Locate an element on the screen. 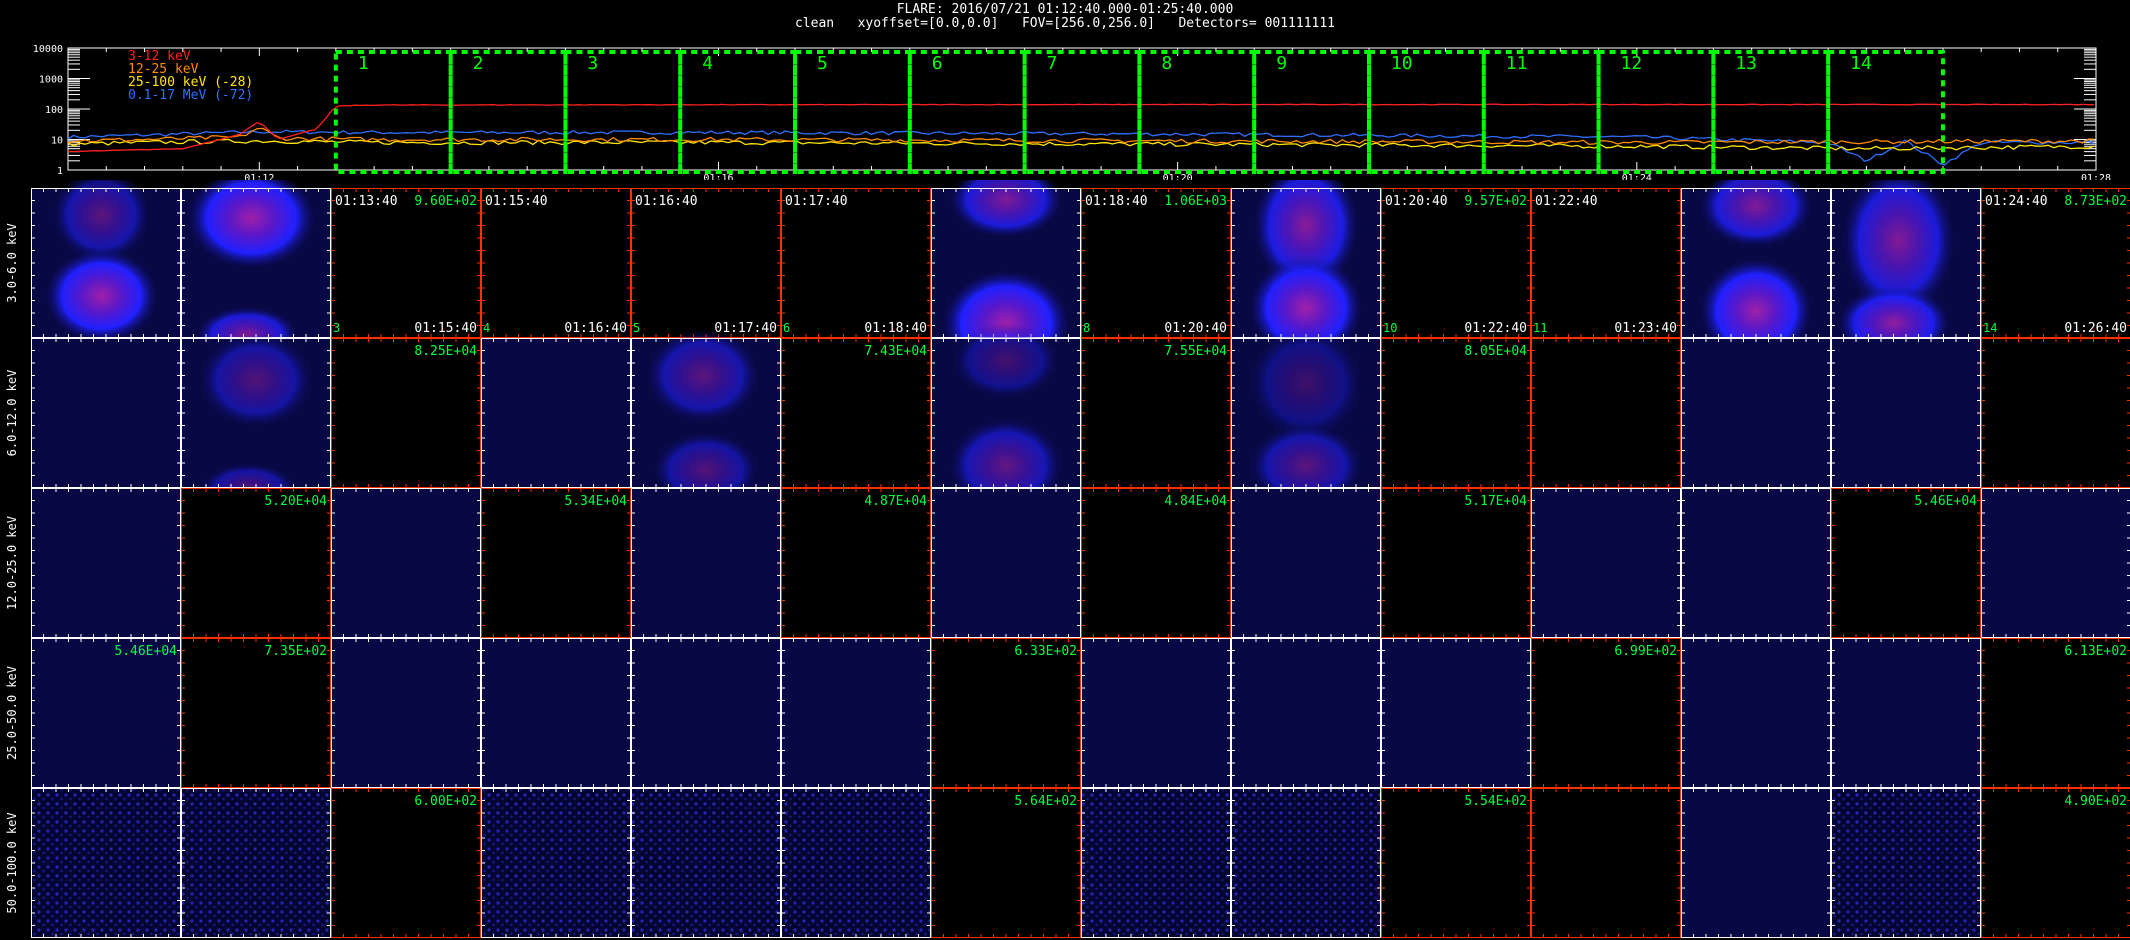 This screenshot has height=940, width=2130. peak-value: 4.87E+04 is located at coordinates (895, 501).